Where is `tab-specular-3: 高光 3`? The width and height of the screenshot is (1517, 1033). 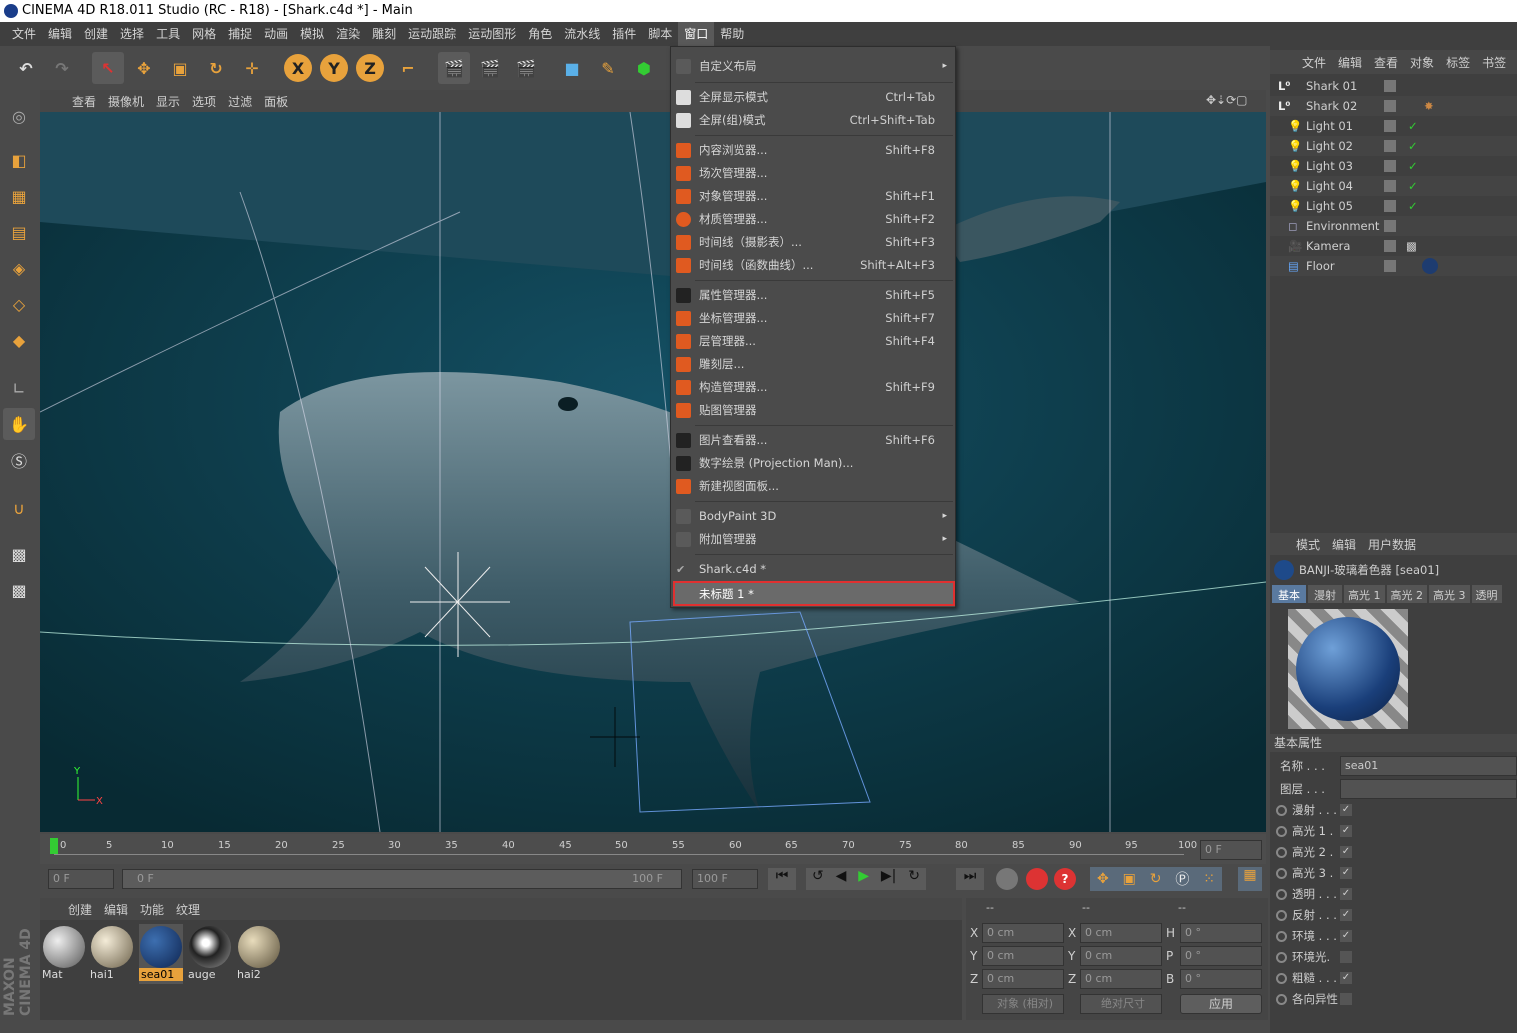 tab-specular-3: 高光 3 is located at coordinates (1449, 594).